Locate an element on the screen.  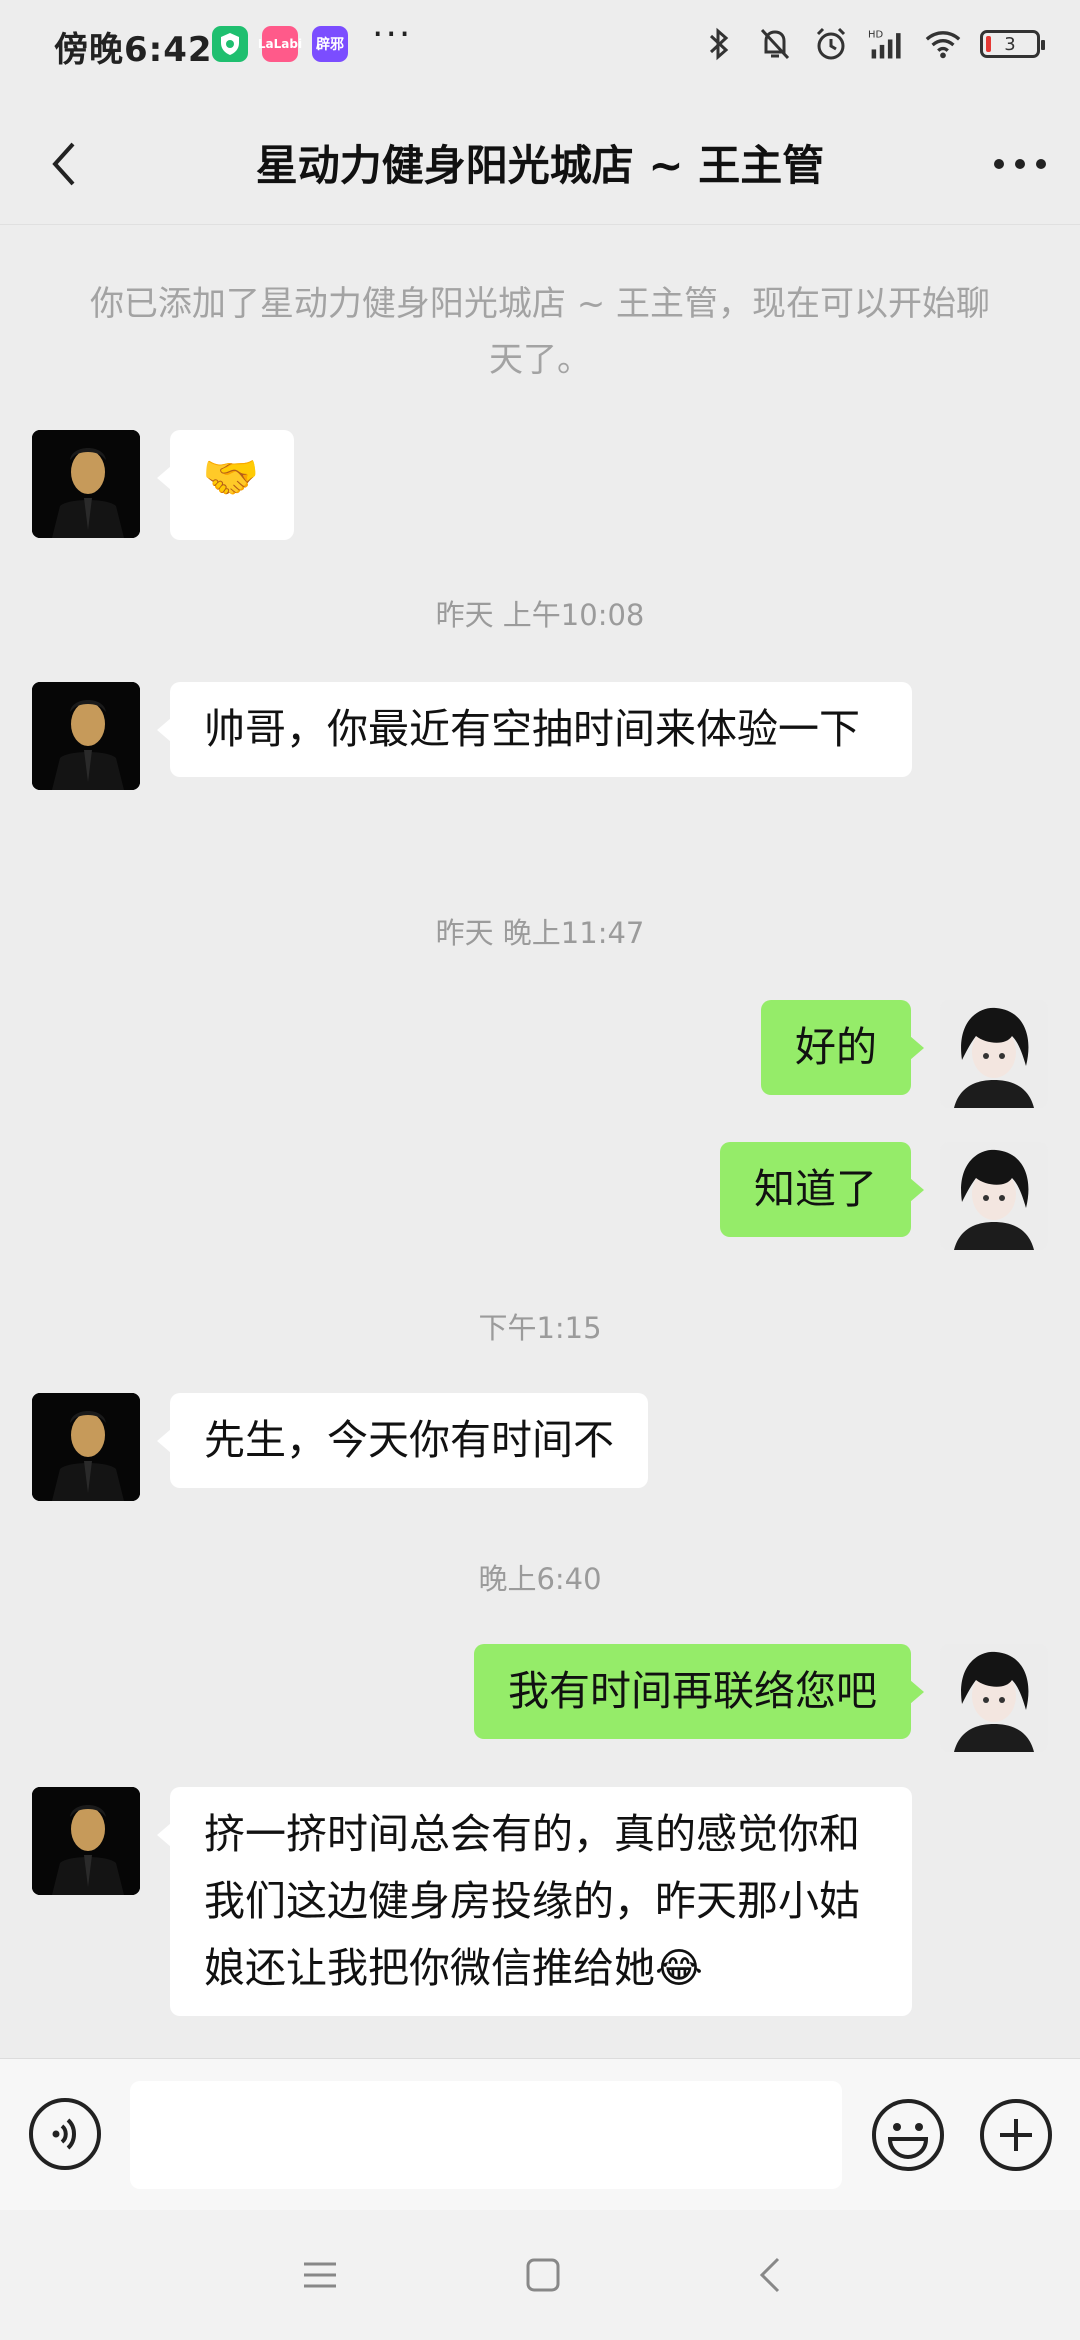
message-text: 我有时间再联络您吧 is located at coordinates (692, 1691).